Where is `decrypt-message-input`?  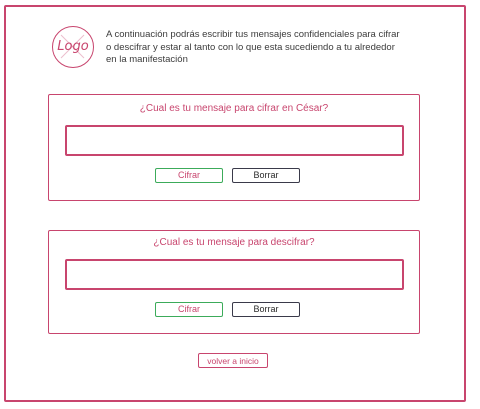 decrypt-message-input is located at coordinates (234, 274).